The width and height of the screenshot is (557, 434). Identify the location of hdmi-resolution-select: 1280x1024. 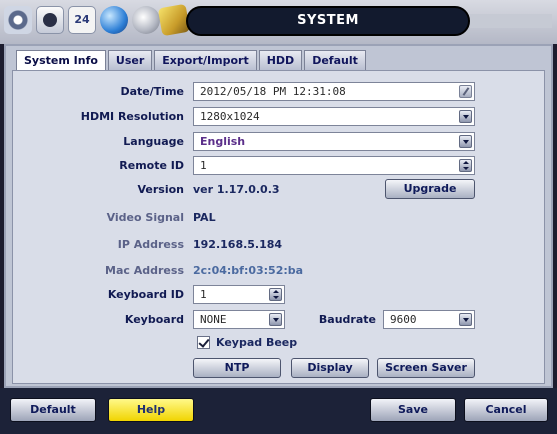
(334, 116).